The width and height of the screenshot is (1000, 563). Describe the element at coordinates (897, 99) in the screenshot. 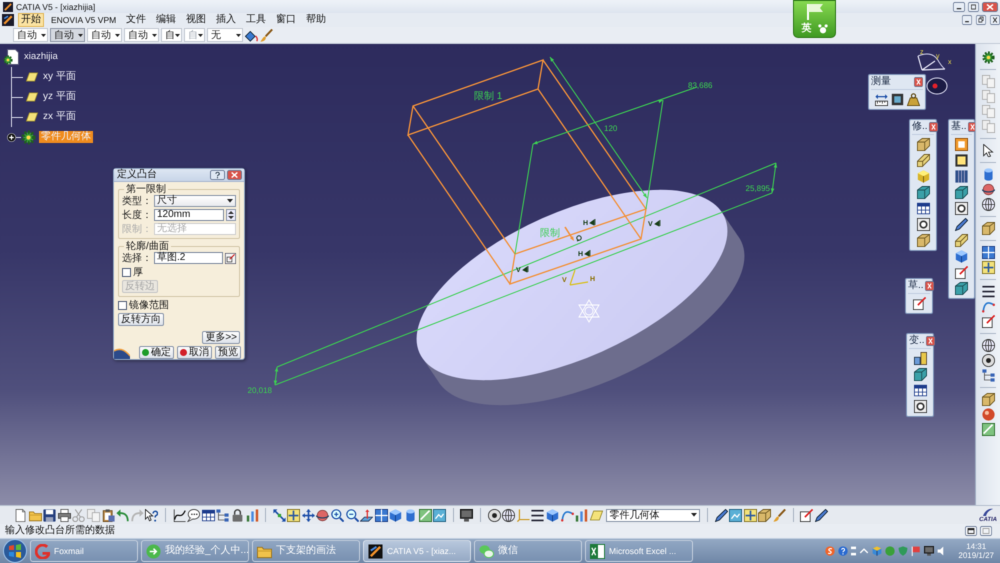

I see `dark-block-icon` at that location.